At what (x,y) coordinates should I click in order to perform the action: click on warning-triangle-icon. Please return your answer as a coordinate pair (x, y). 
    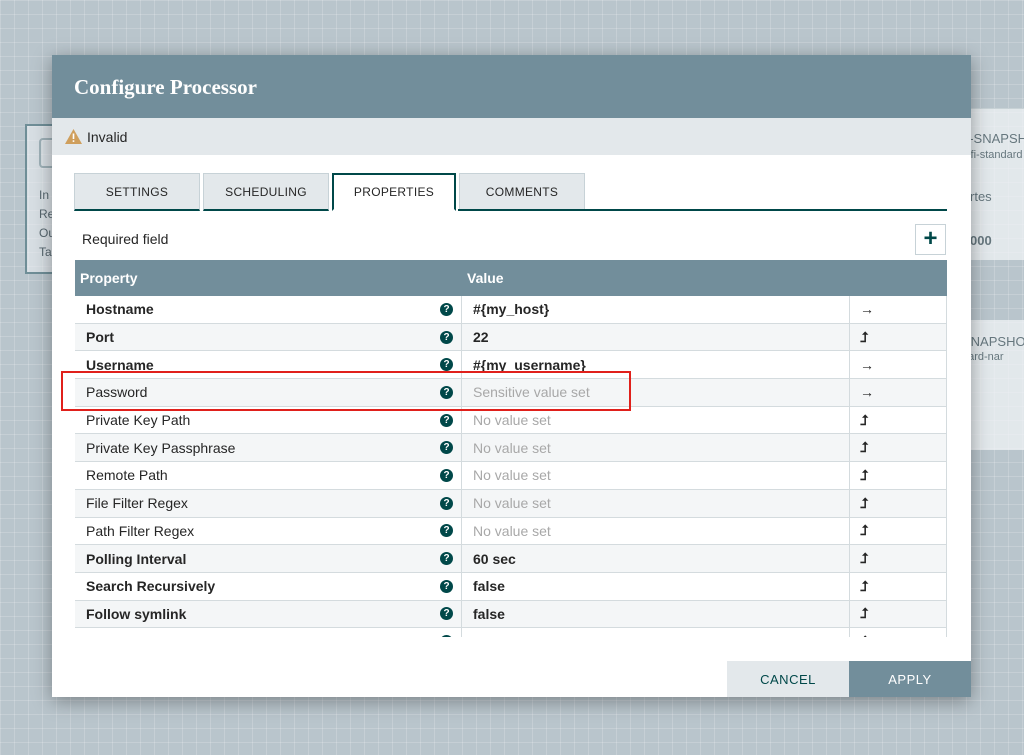
    Looking at the image, I should click on (73, 136).